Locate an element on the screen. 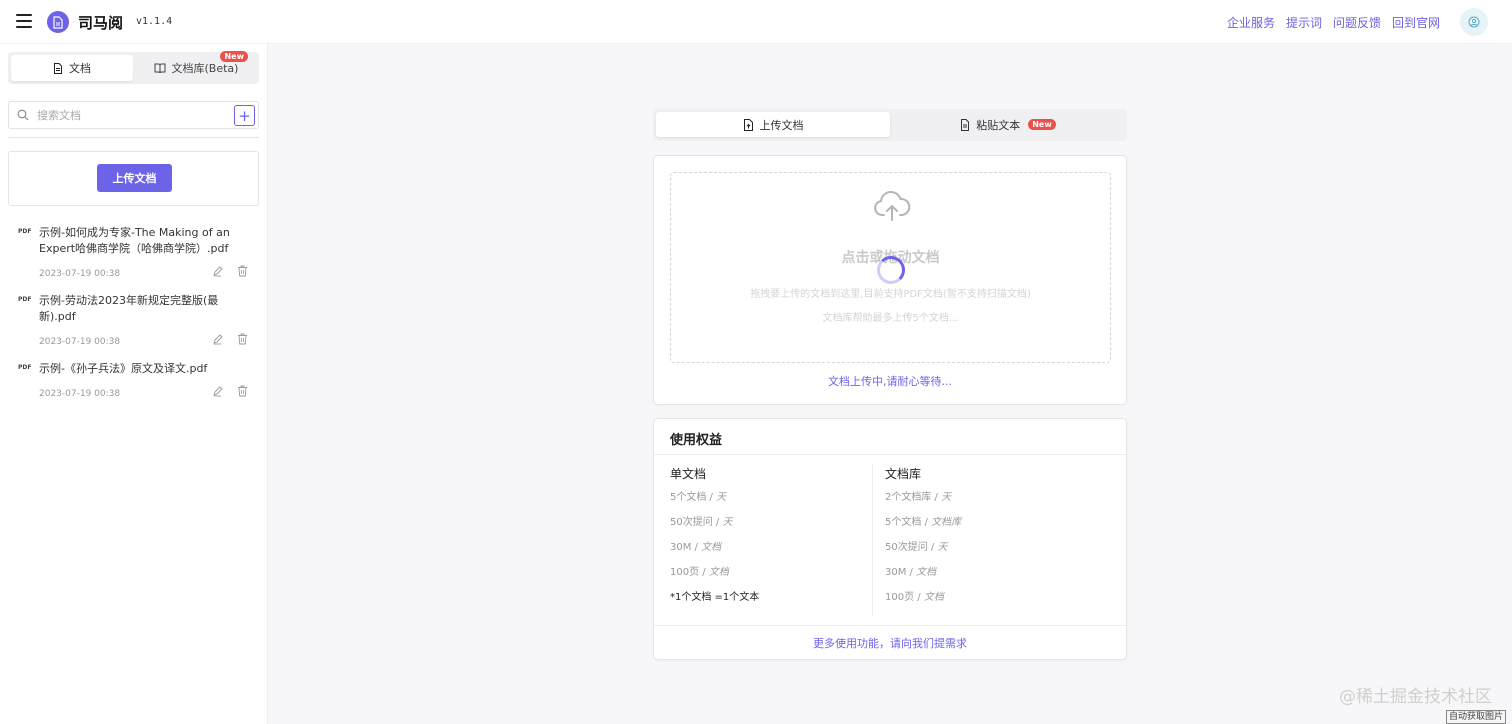  document-logo-icon is located at coordinates (58, 22).